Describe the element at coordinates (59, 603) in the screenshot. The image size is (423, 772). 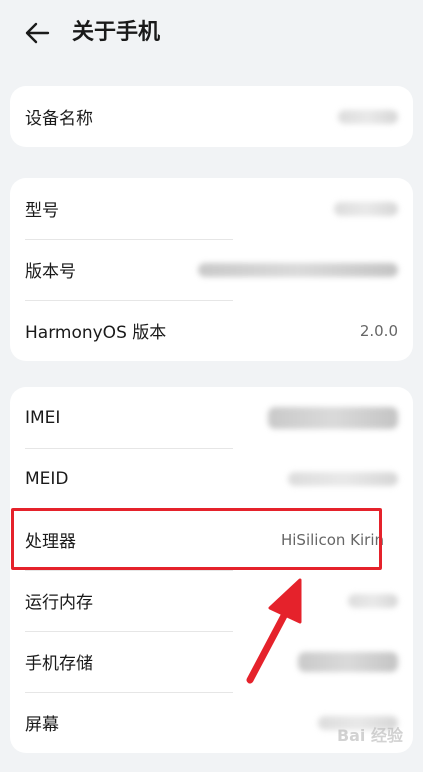
I see `ram-label: 运行内存` at that location.